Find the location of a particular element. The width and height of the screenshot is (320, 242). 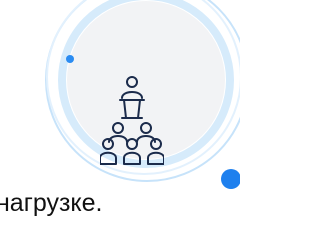

audience-speaker-icon is located at coordinates (132, 120).